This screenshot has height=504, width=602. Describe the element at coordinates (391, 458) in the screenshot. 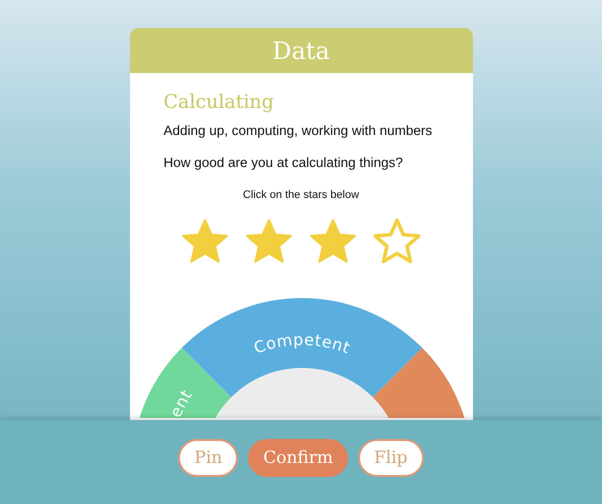

I see `action-button: Flip` at that location.